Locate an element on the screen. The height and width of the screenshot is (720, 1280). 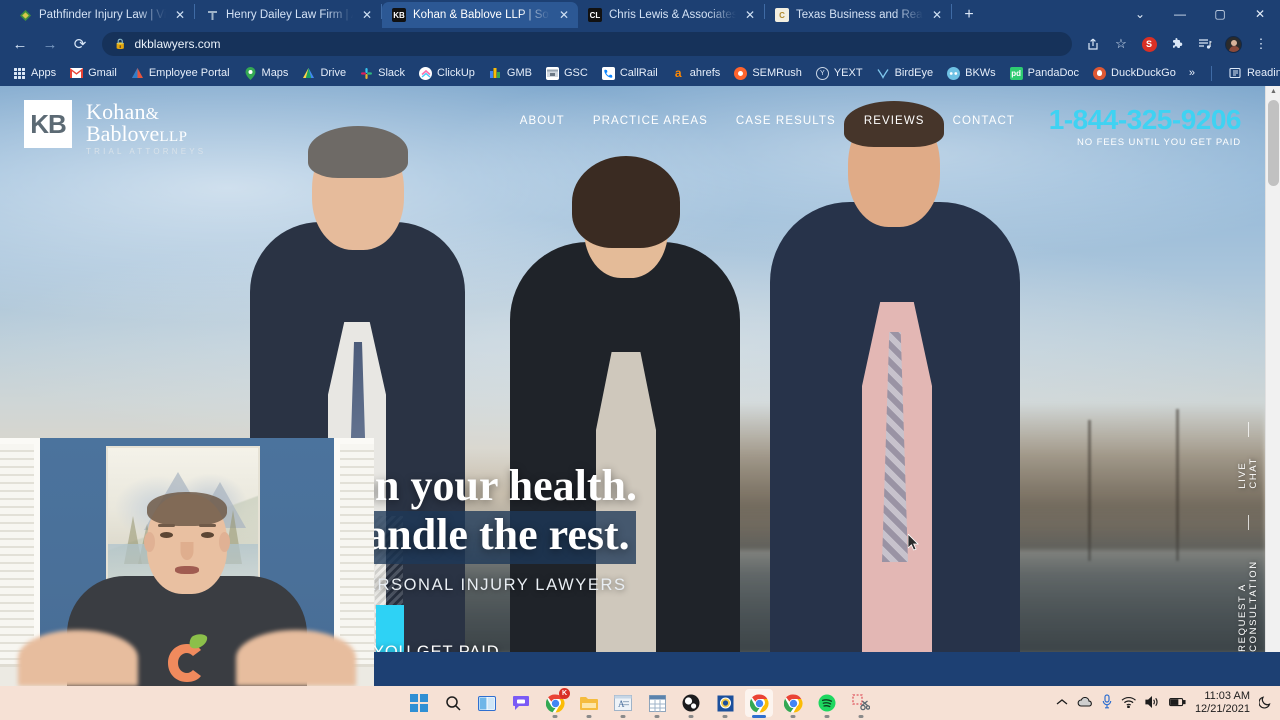
bookmark-pandadoc: pd PandaDoc is located at coordinates (1044, 73).